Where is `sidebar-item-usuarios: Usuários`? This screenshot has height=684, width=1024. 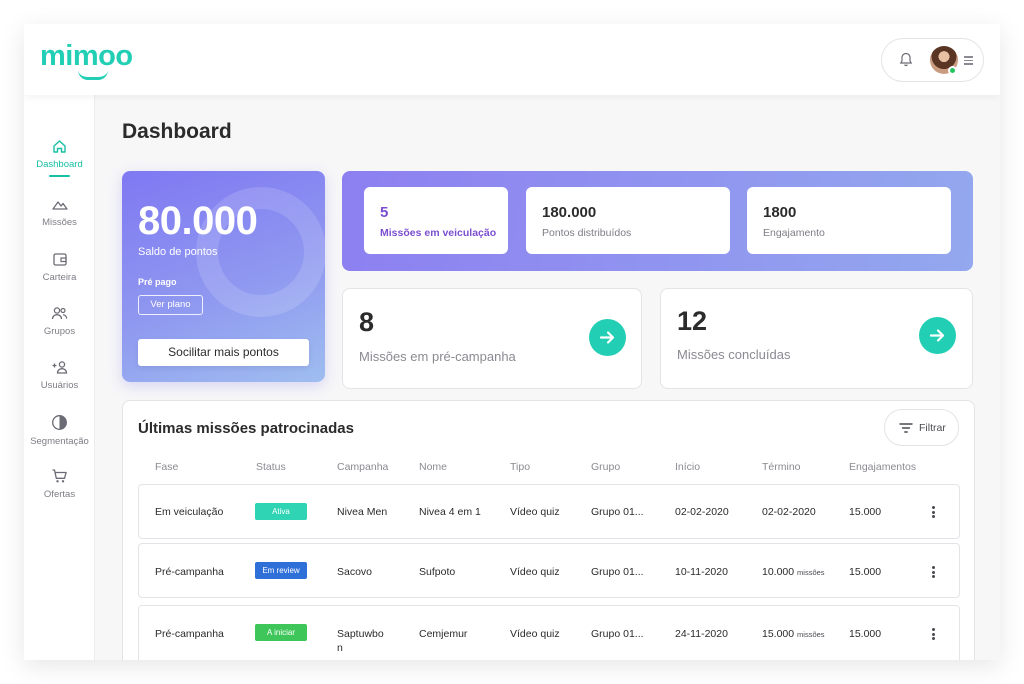 sidebar-item-usuarios: Usuários is located at coordinates (59, 383).